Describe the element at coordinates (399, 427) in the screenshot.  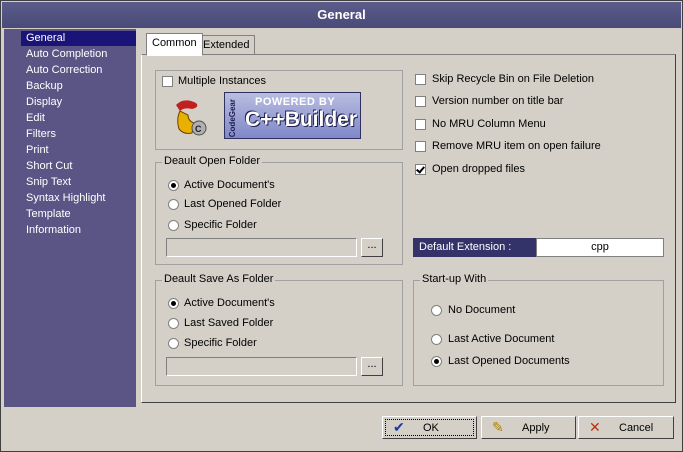
I see `checkmark-icon: ✔` at that location.